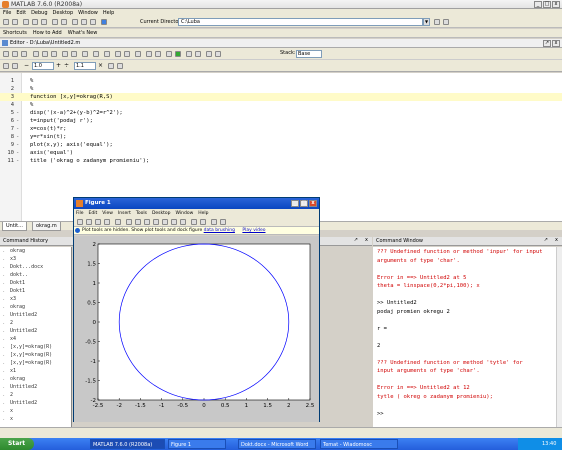 The image size is (562, 450). I want to click on code-line: 4%, so click(281, 105).